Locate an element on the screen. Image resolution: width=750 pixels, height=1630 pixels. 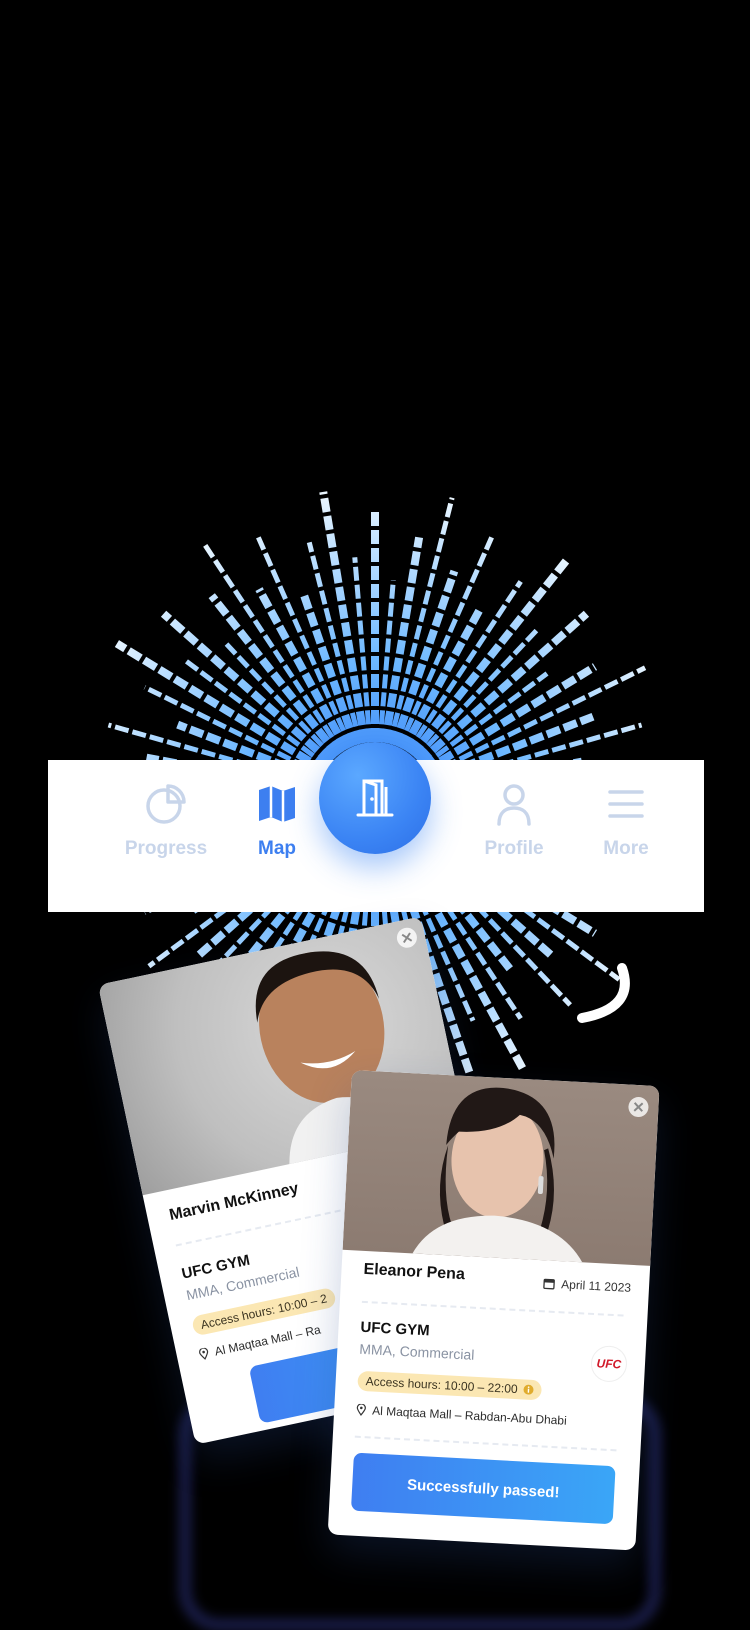
tab-progress: Progress is located at coordinates (166, 832).